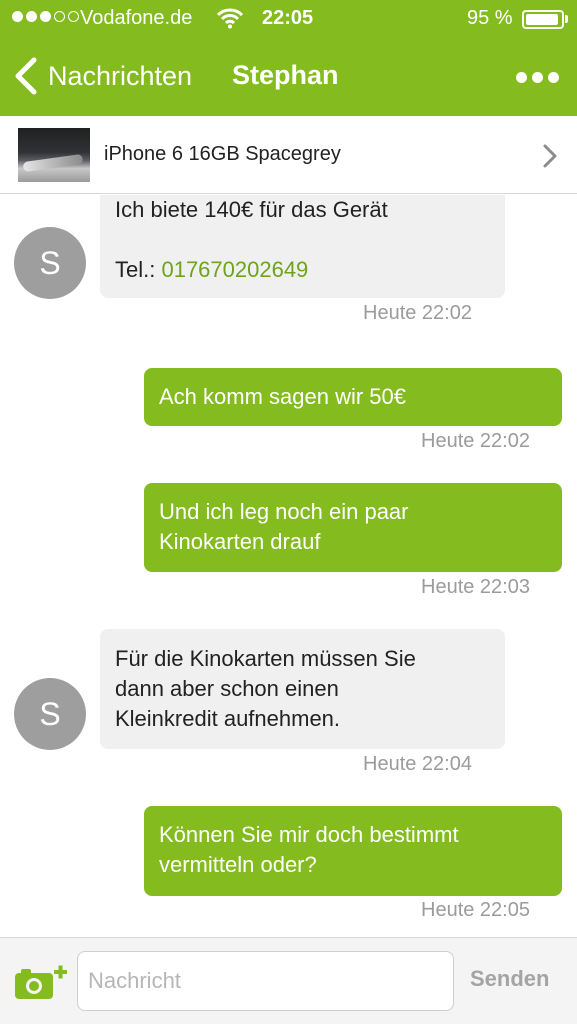  Describe the element at coordinates (136, 18) in the screenshot. I see `carrier-name: Vodafone.de` at that location.